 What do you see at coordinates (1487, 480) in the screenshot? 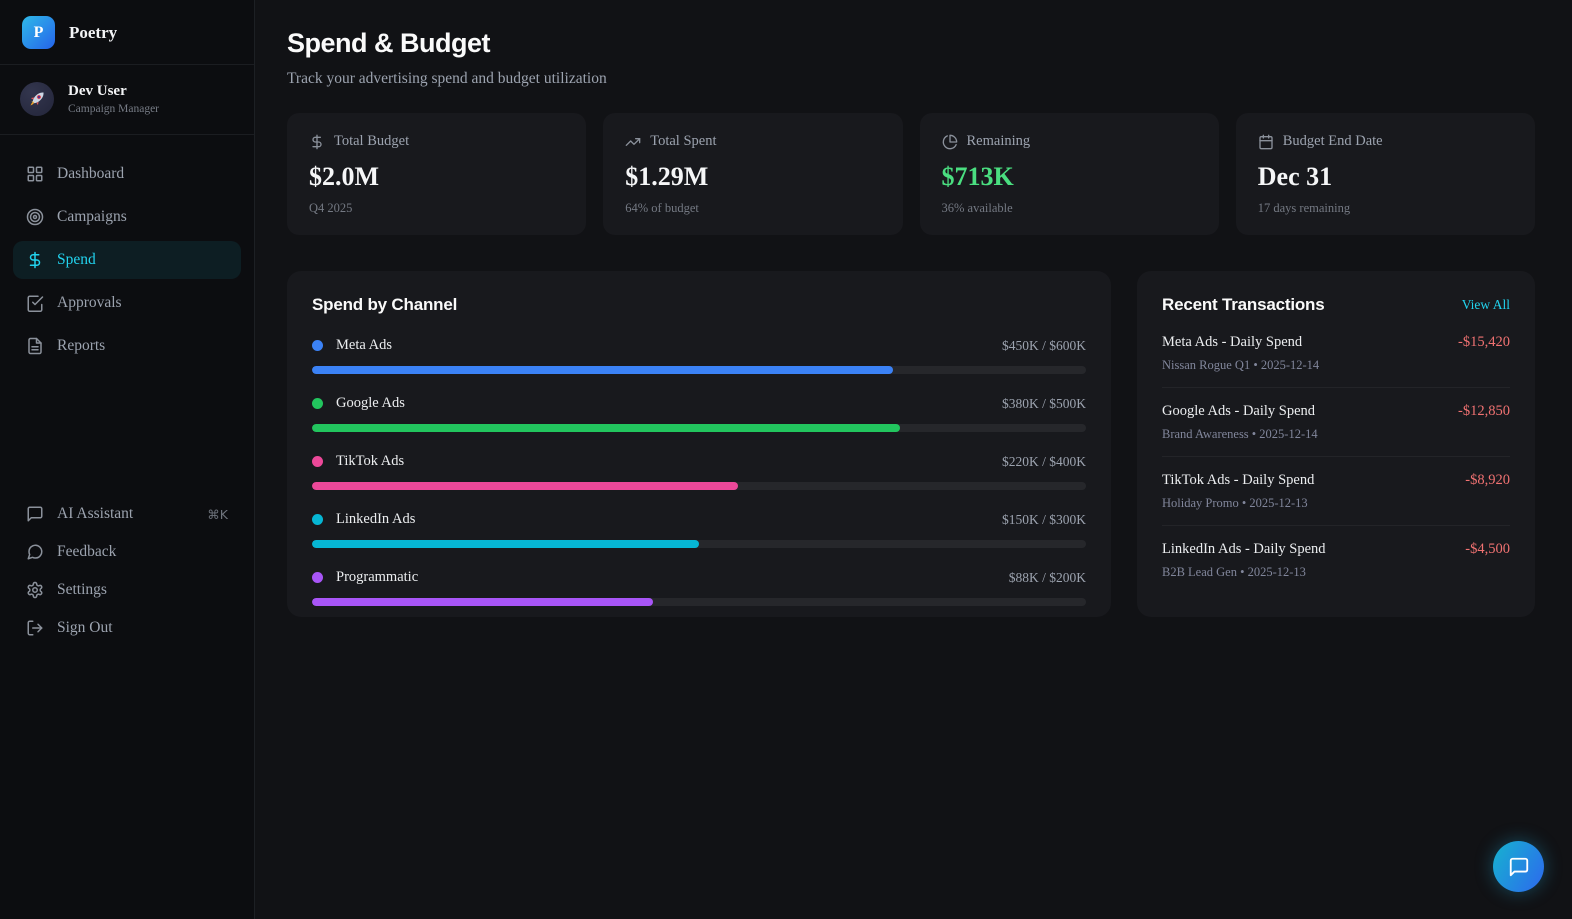
I see `transaction-amount: -$8,920` at bounding box center [1487, 480].